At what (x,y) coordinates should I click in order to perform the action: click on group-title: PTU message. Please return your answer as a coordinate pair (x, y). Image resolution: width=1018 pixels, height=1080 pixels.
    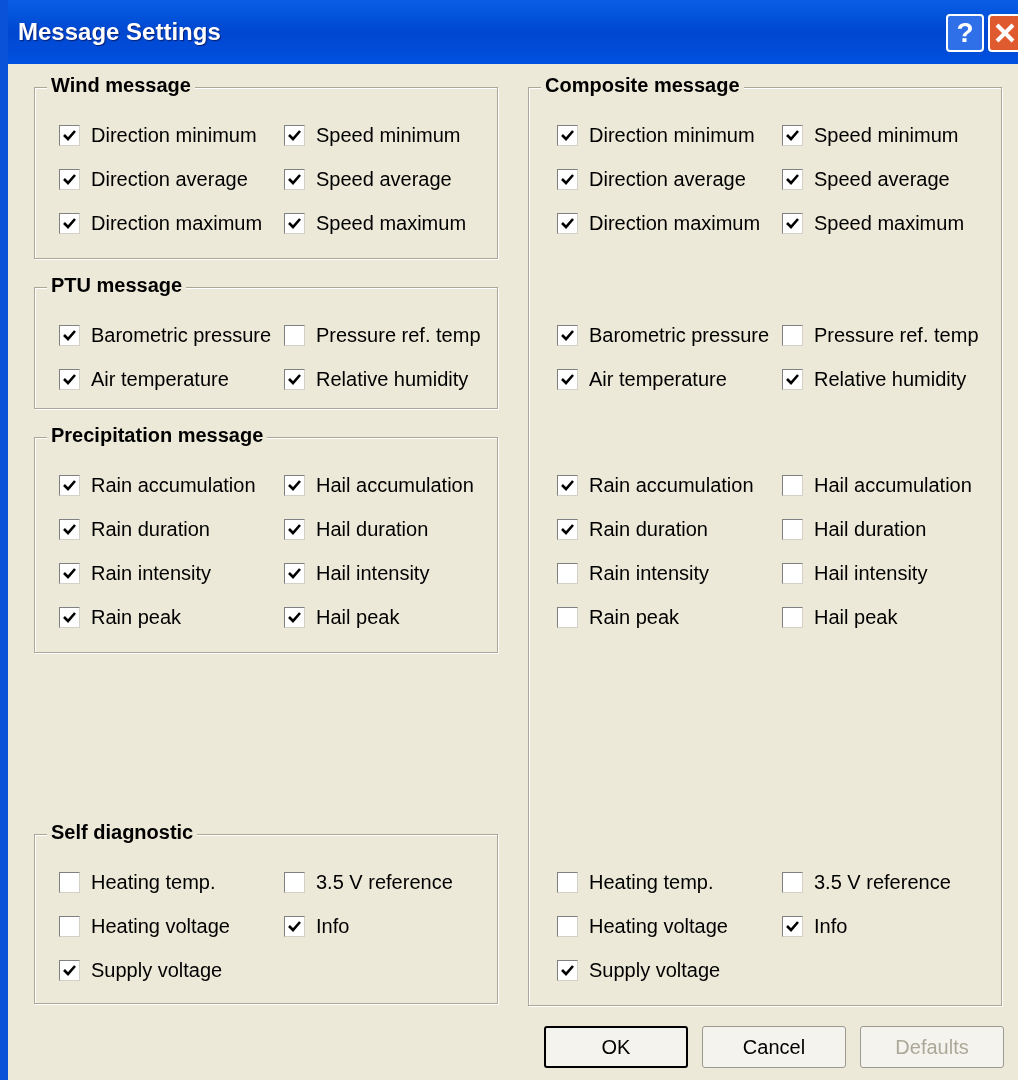
    Looking at the image, I should click on (117, 285).